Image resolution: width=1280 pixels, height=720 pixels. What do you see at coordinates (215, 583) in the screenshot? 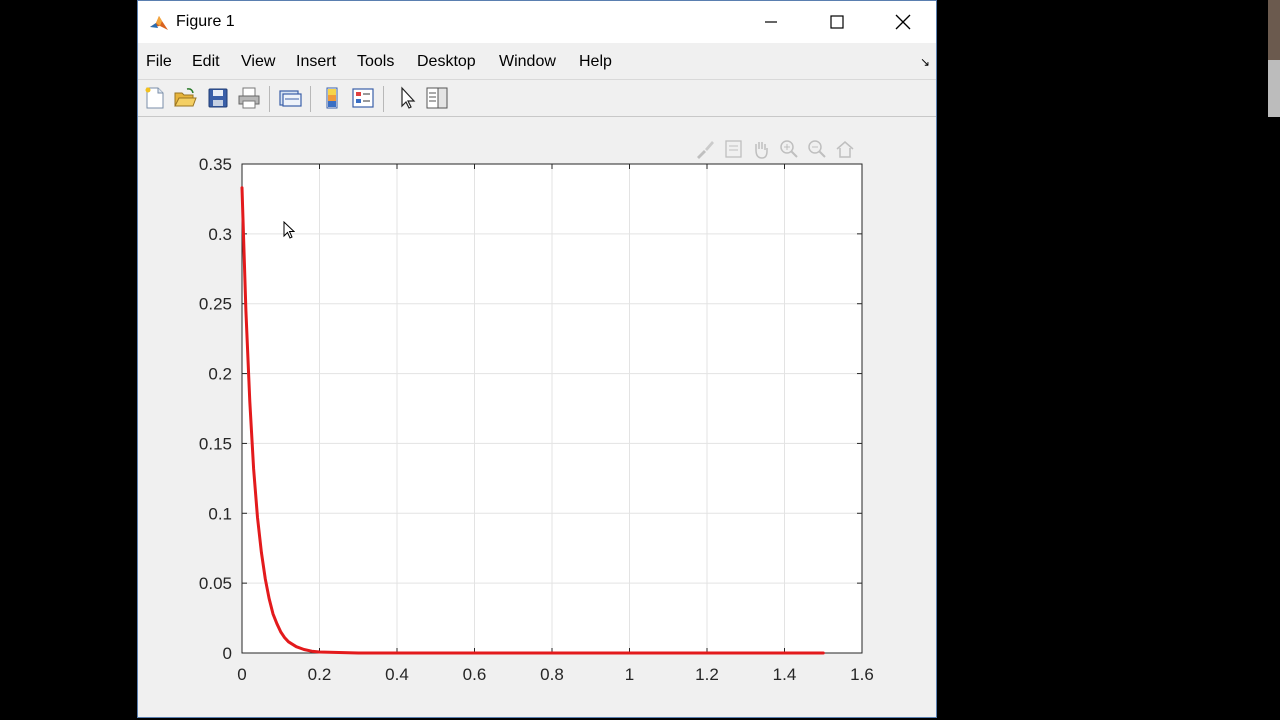
I see `y-tick-label: 0.05` at bounding box center [215, 583].